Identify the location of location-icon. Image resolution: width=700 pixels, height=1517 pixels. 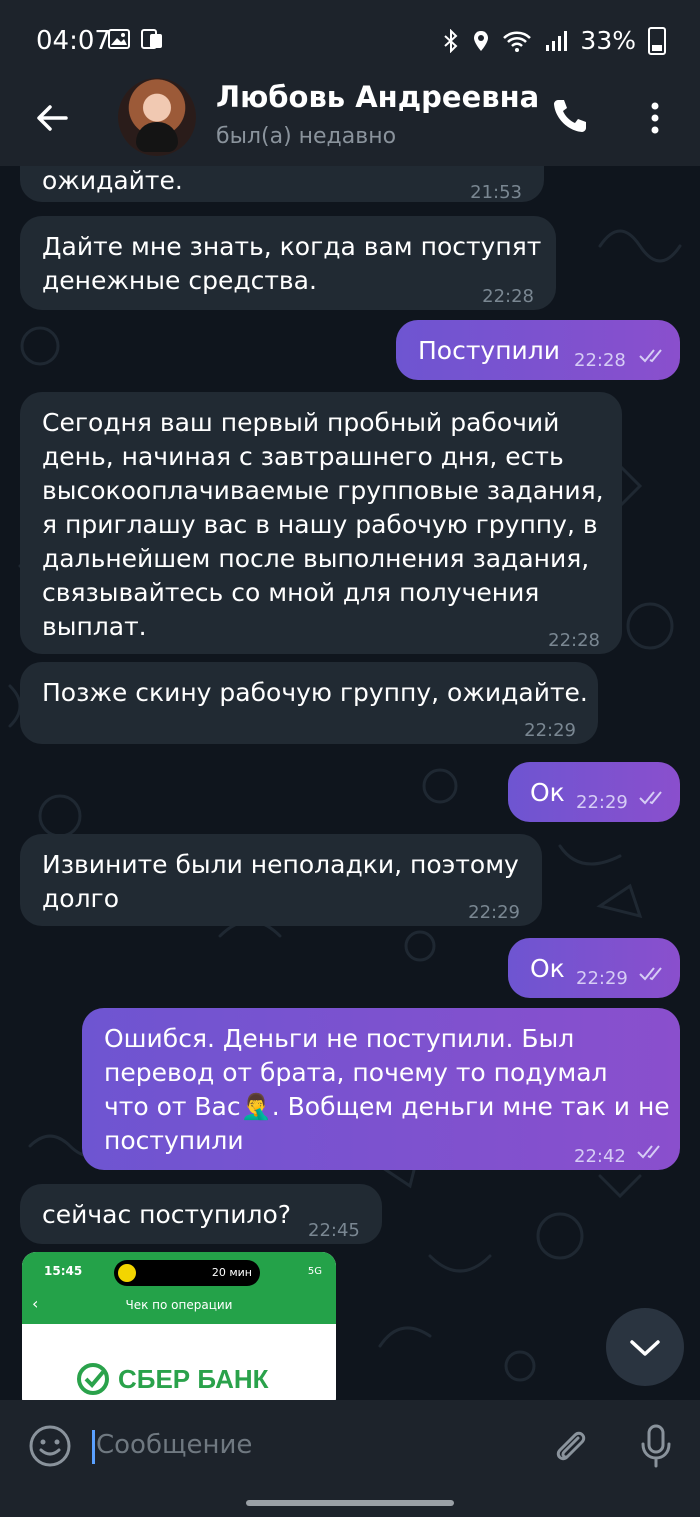
(481, 40).